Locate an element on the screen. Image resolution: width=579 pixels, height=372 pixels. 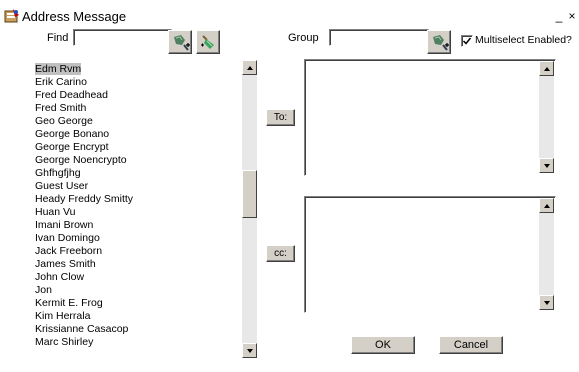
checkmark-icon is located at coordinates (467, 41).